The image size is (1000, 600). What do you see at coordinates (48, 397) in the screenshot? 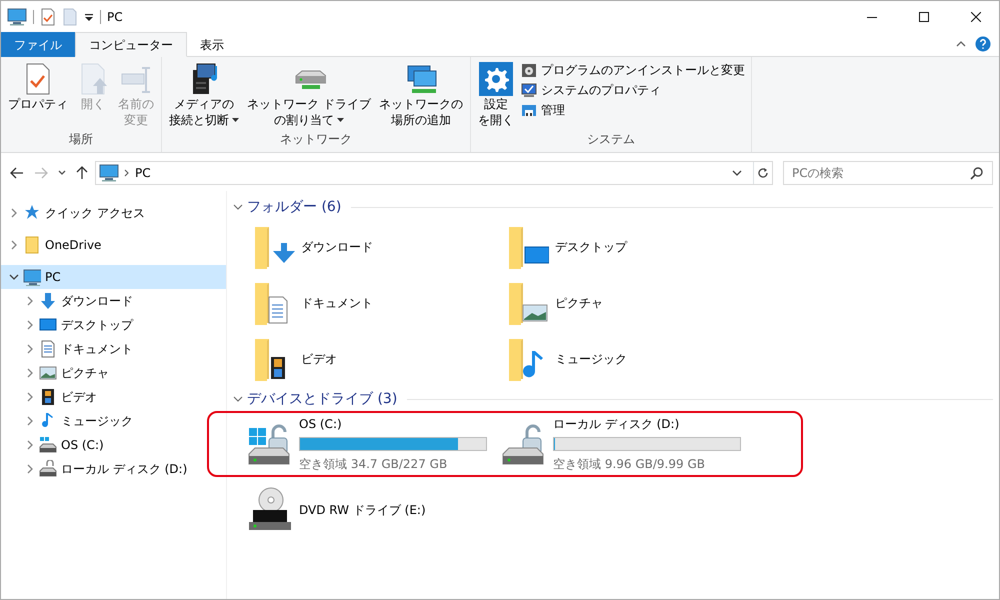
I see `film-icon` at bounding box center [48, 397].